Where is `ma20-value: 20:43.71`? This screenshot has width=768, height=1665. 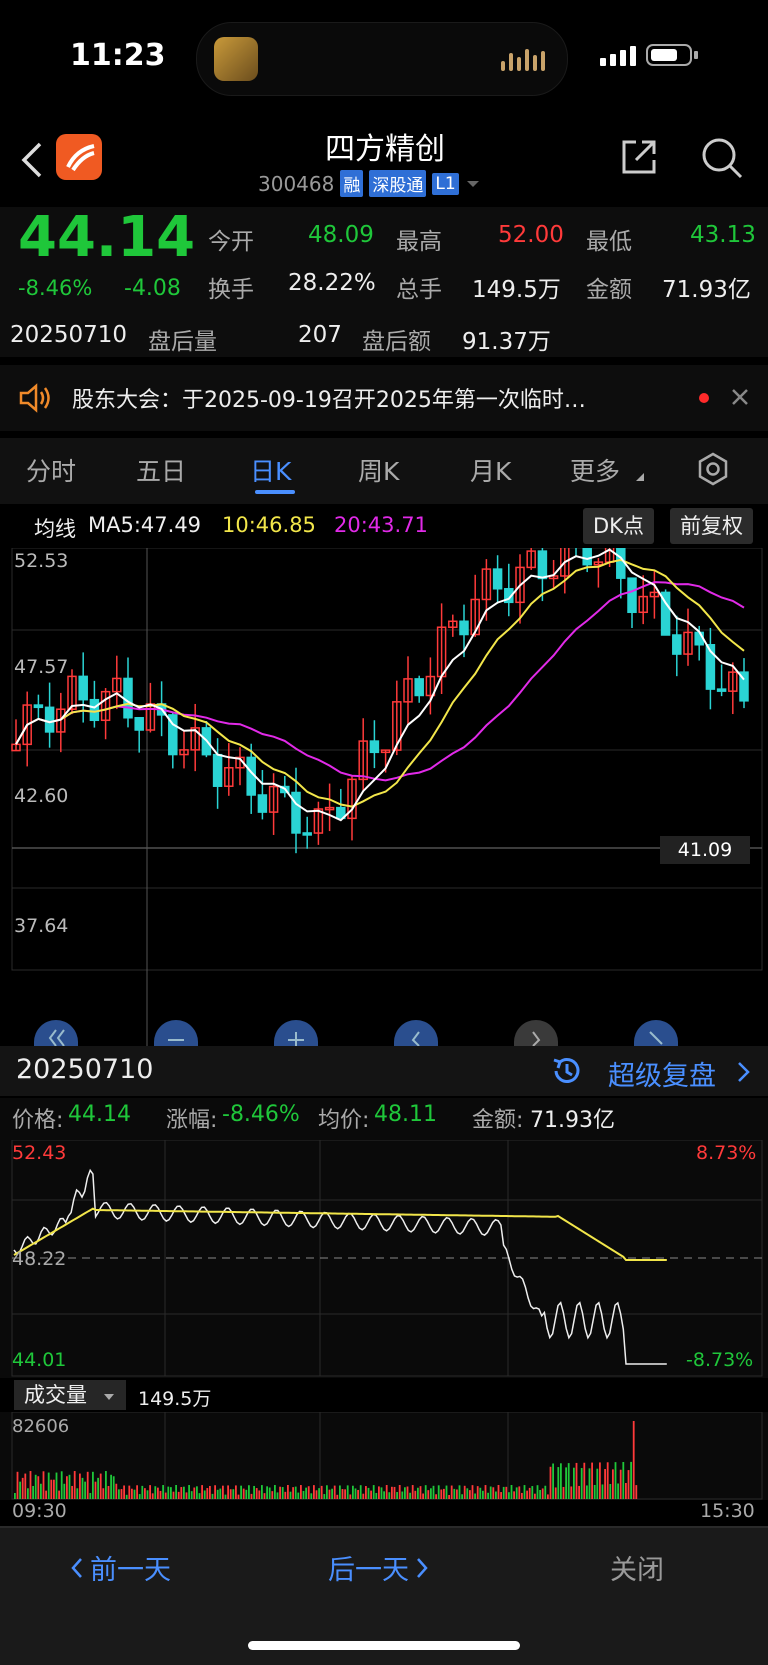 ma20-value: 20:43.71 is located at coordinates (381, 525).